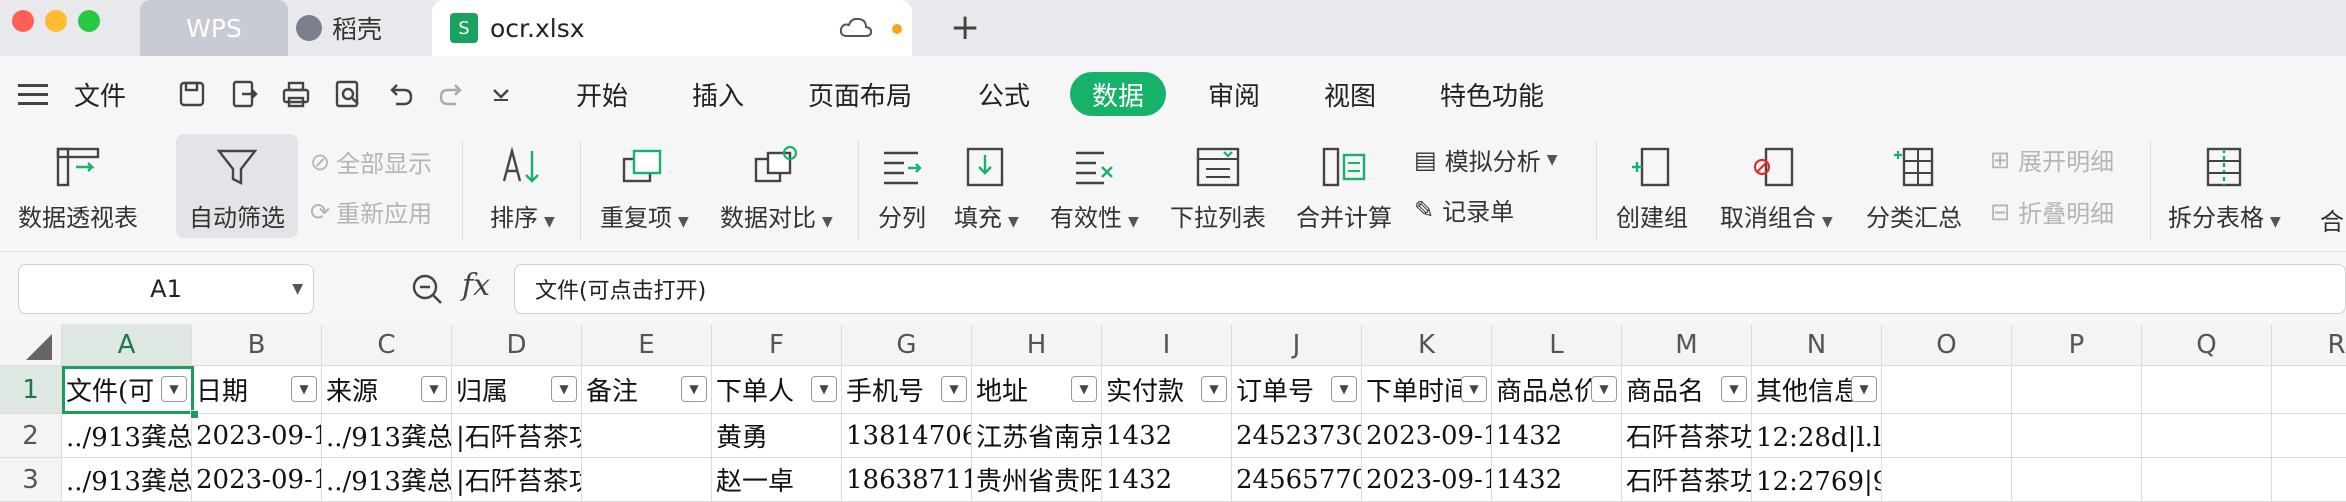  I want to click on header-cell: 归属 ▼, so click(517, 390).